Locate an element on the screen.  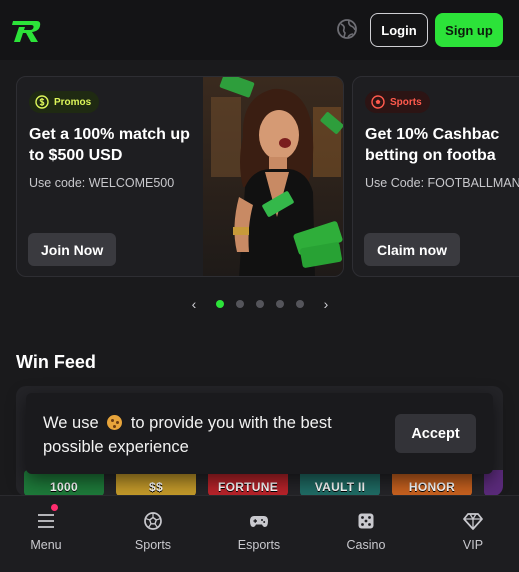
dollar-coin-icon is located at coordinates (42, 102).